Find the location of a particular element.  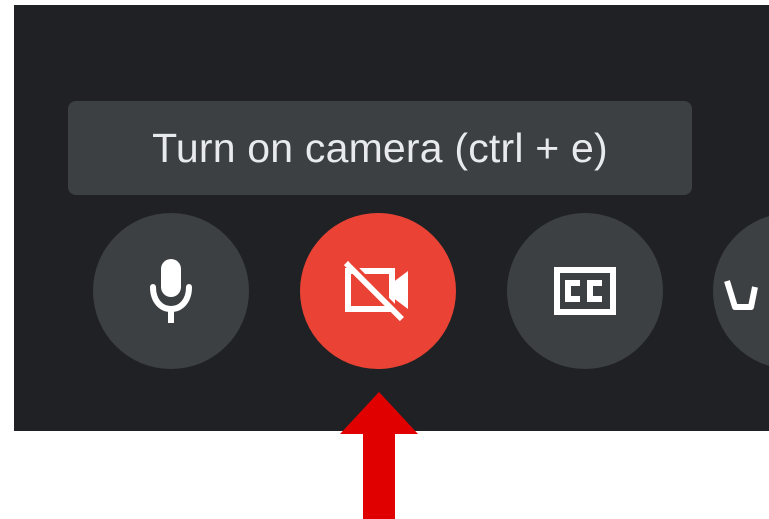

annotation-arrow-icon is located at coordinates (379, 455).